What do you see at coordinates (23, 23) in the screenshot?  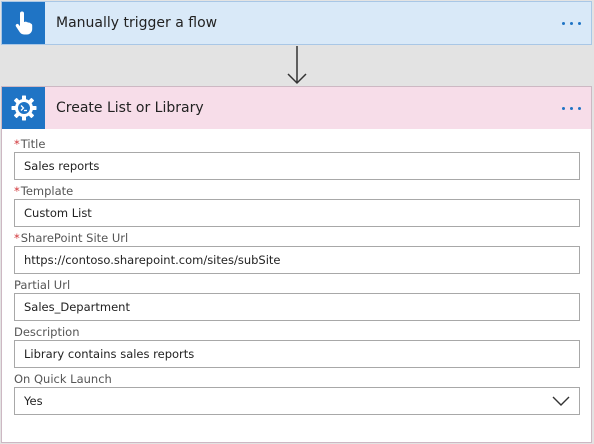 I see `touch-hand-icon` at bounding box center [23, 23].